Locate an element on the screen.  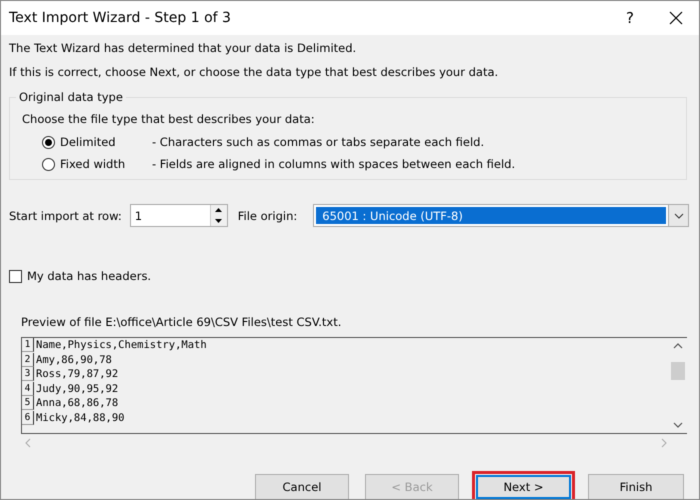
spin-down-button is located at coordinates (218, 221).